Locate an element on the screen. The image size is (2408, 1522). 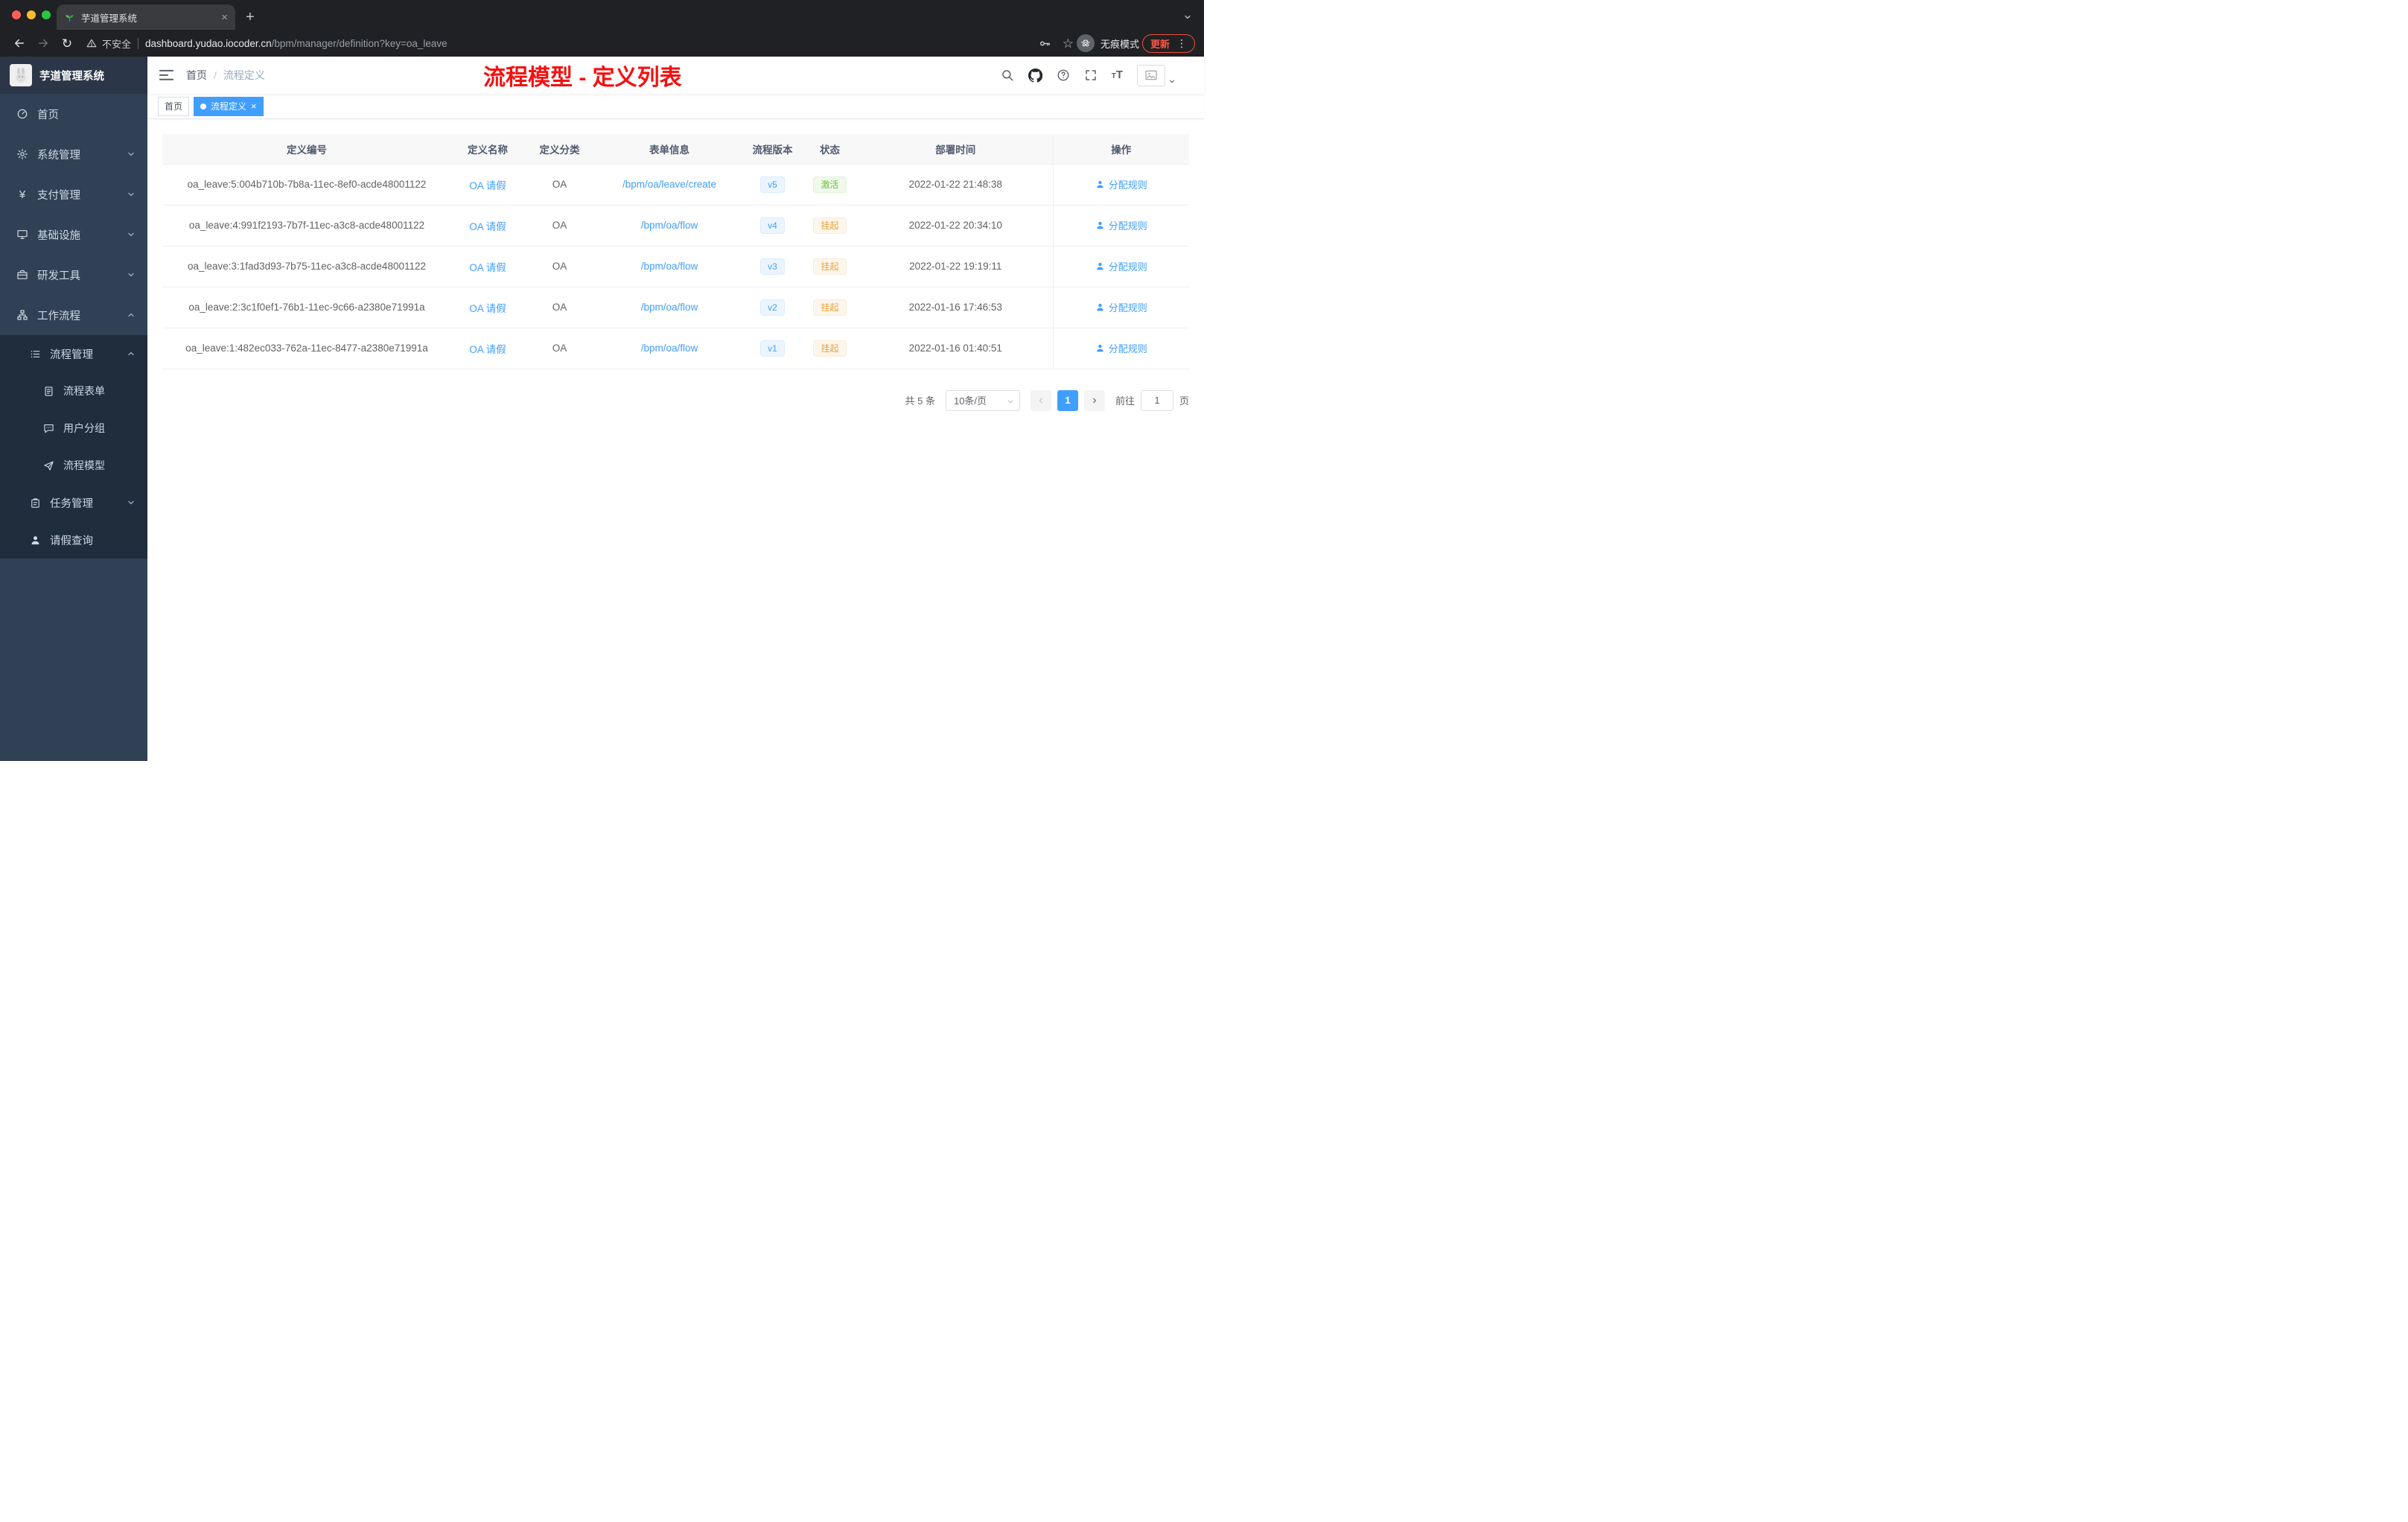
status-badge: 激活 is located at coordinates (830, 184).